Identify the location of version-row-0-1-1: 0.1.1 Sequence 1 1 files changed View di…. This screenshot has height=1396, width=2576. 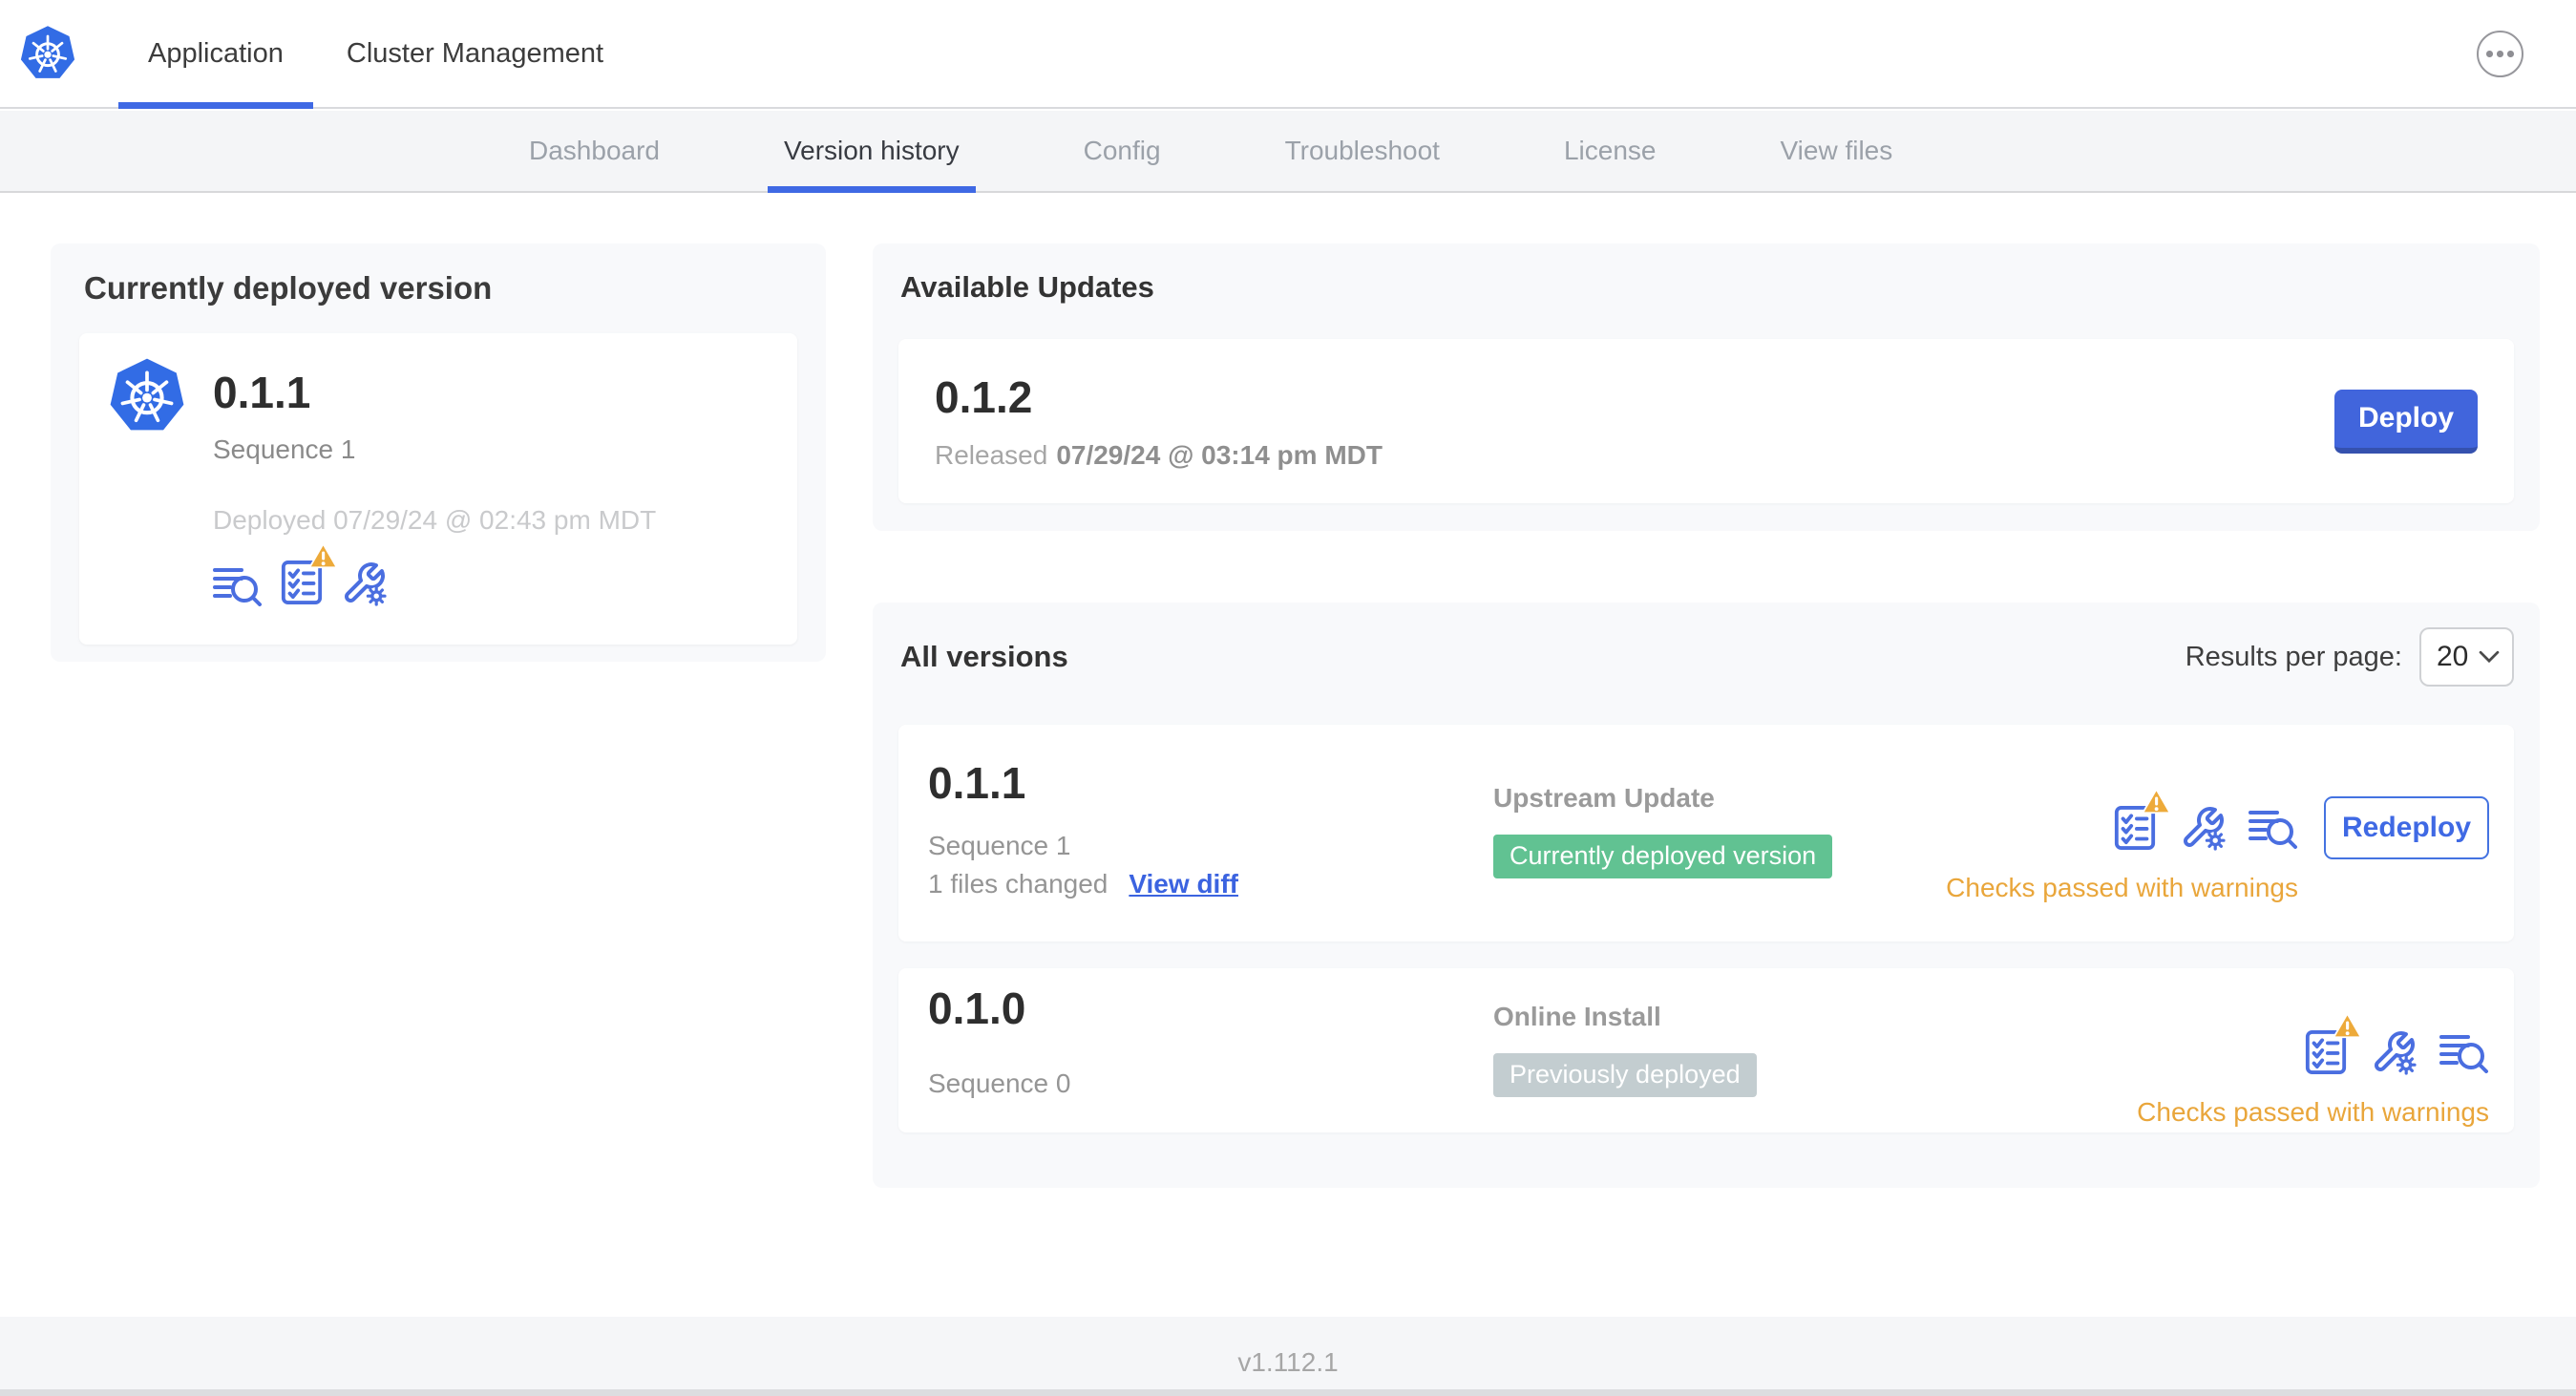
(1706, 833).